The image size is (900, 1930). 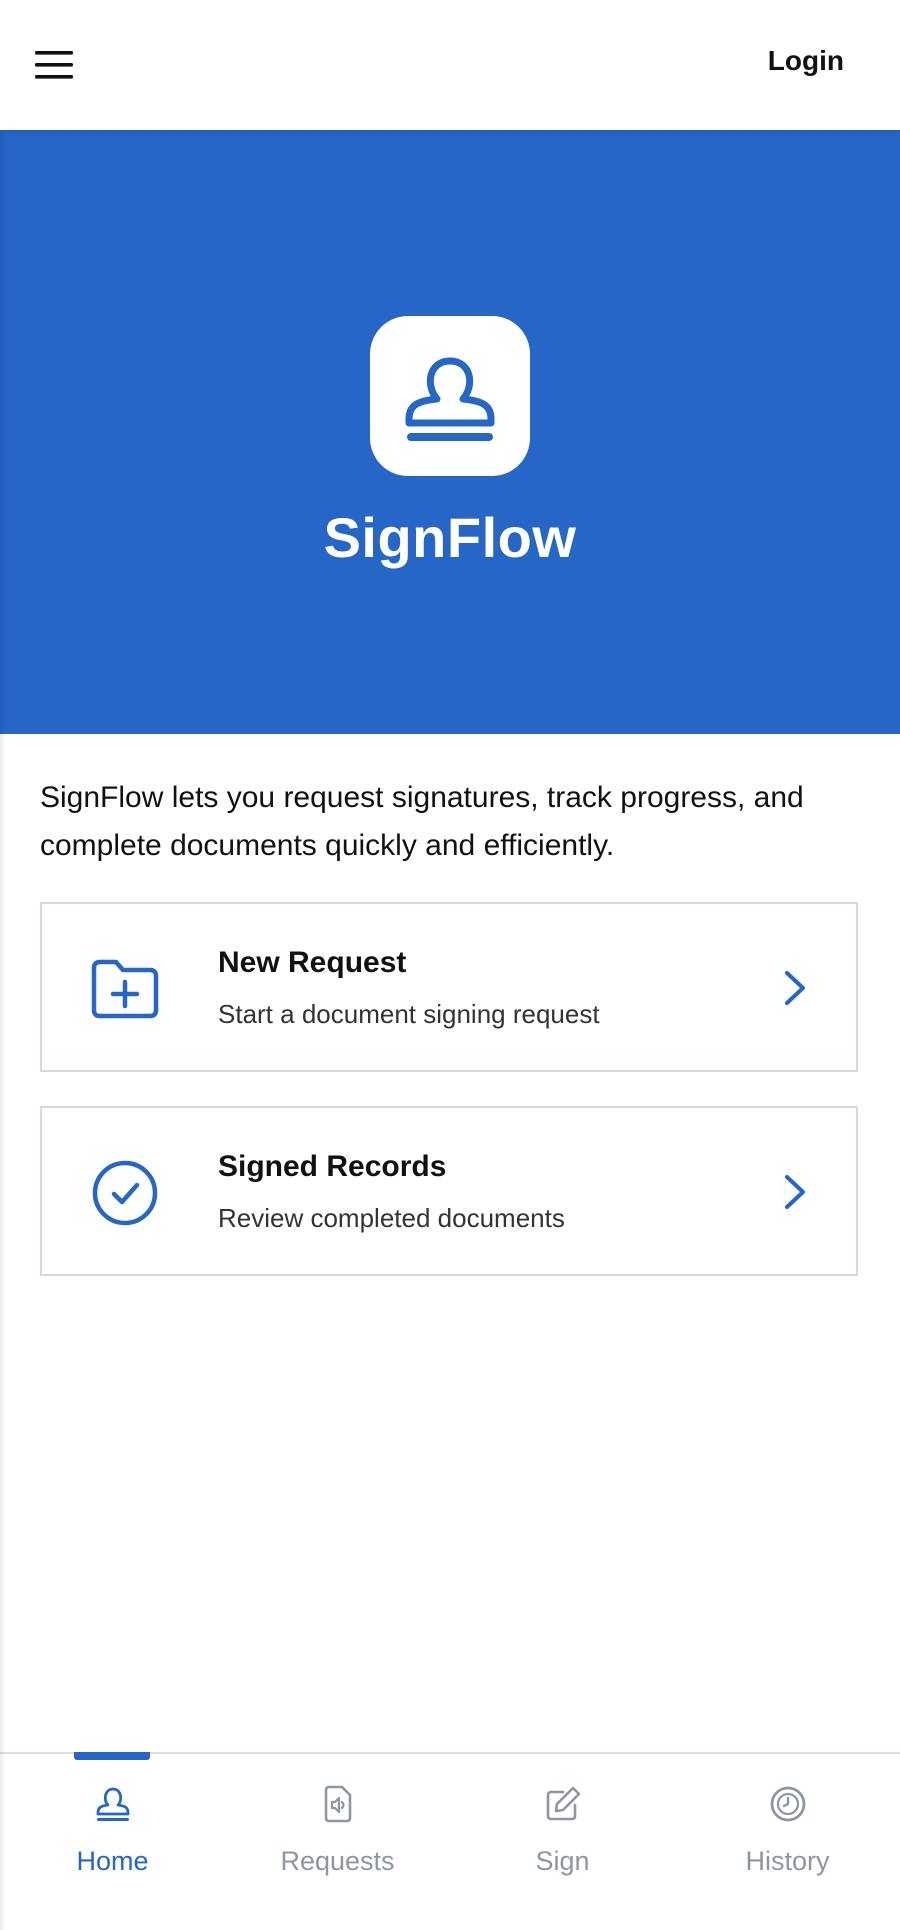 What do you see at coordinates (391, 1218) in the screenshot?
I see `card-subtitle: Review completed documents` at bounding box center [391, 1218].